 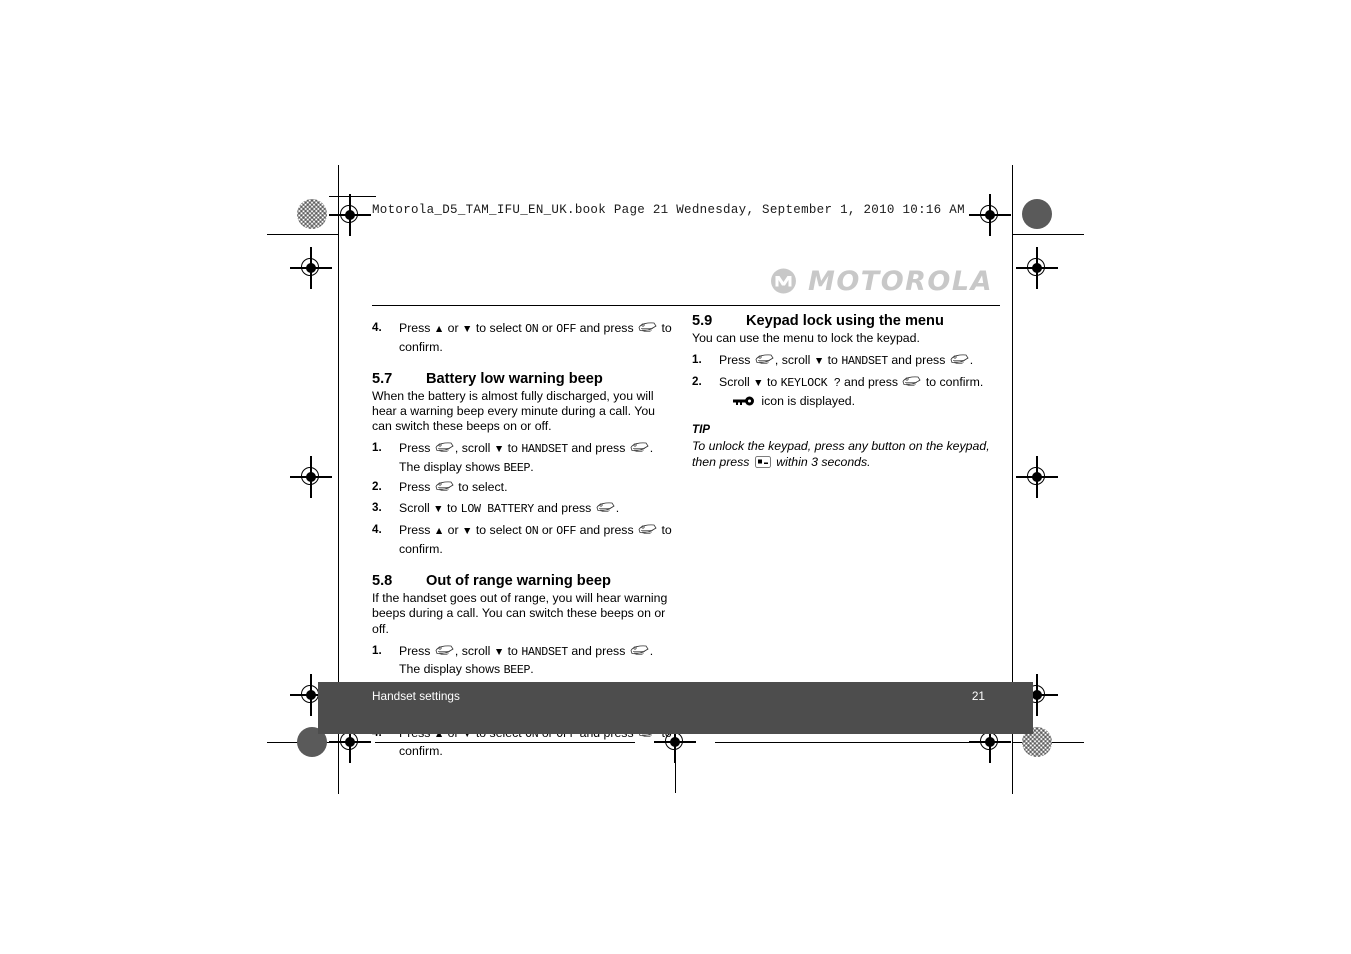 What do you see at coordinates (978, 696) in the screenshot?
I see `footer-page-number: 21` at bounding box center [978, 696].